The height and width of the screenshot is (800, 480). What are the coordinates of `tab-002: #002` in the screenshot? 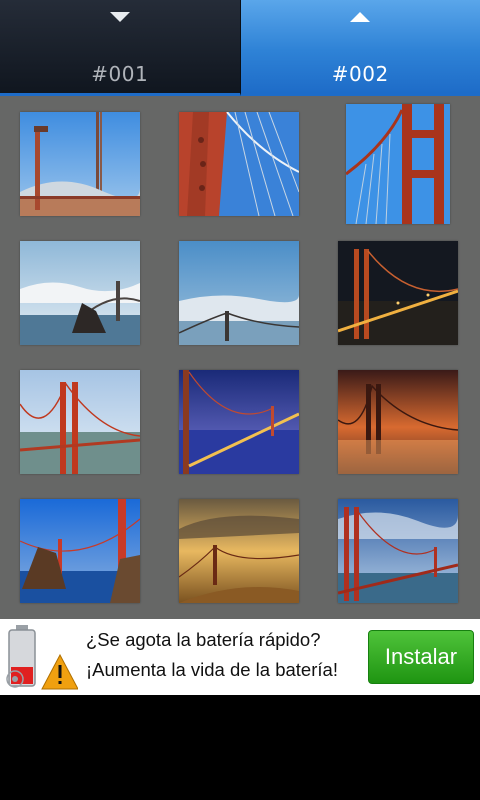 It's located at (360, 48).